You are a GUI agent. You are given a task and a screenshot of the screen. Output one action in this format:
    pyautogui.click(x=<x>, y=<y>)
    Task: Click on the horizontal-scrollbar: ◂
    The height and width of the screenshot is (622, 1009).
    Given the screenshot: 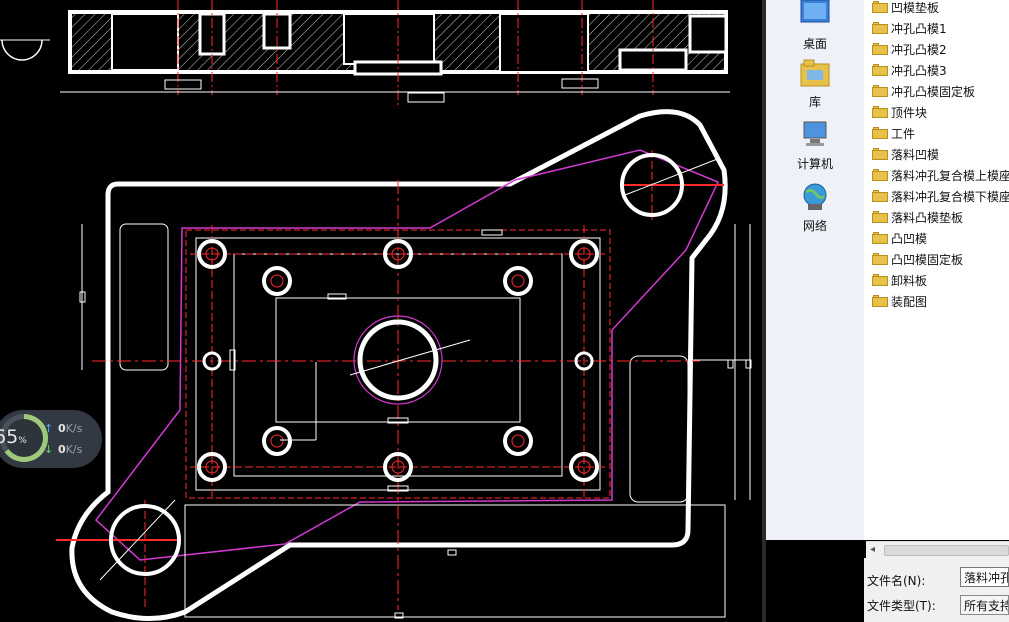 What is the action you would take?
    pyautogui.click(x=937, y=550)
    